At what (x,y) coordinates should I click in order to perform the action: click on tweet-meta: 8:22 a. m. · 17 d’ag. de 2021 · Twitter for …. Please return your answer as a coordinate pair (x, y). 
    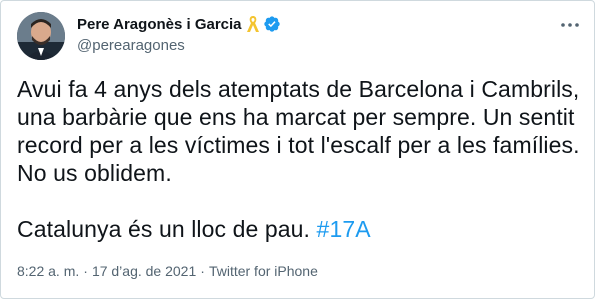
    Looking at the image, I should click on (167, 271).